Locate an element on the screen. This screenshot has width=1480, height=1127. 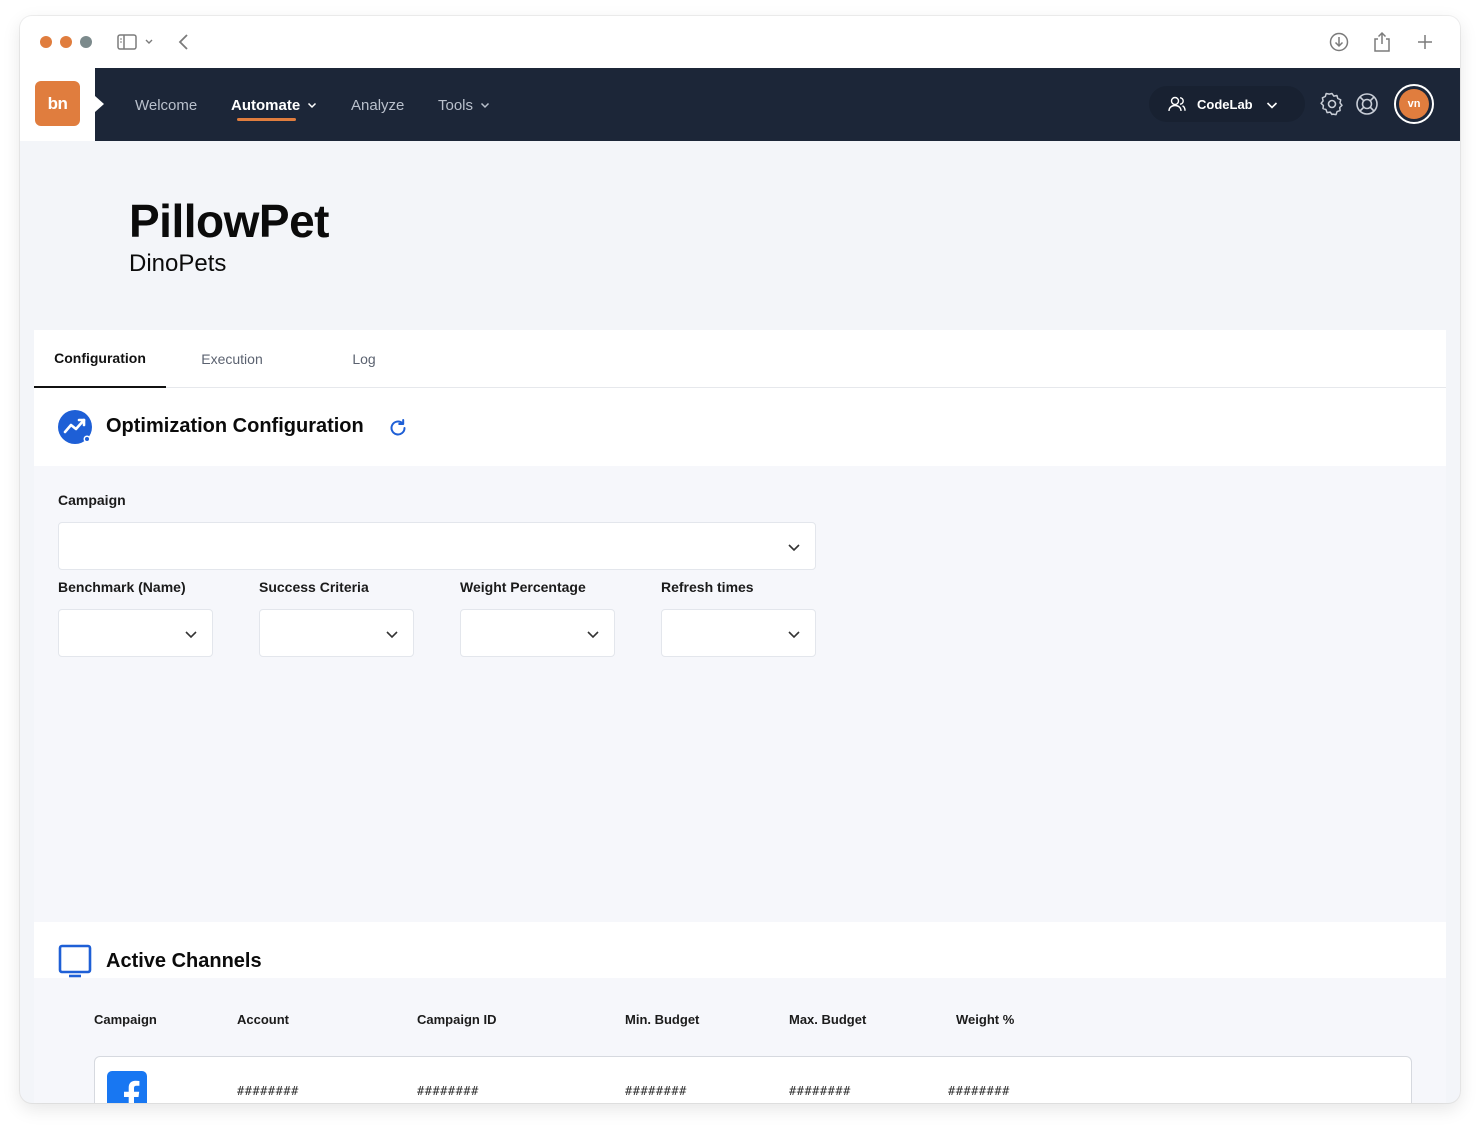
nav-item-welcome: Welcome is located at coordinates (166, 105).